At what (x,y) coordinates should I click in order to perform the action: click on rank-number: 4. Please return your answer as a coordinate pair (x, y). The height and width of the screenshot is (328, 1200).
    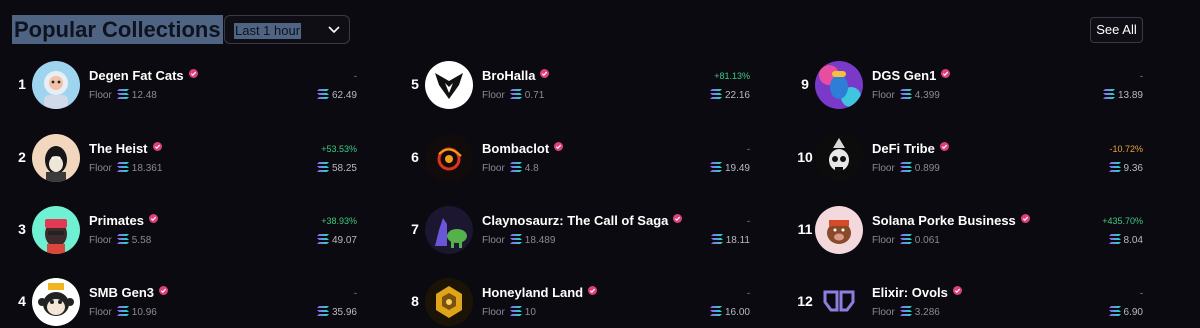
    Looking at the image, I should click on (22, 301).